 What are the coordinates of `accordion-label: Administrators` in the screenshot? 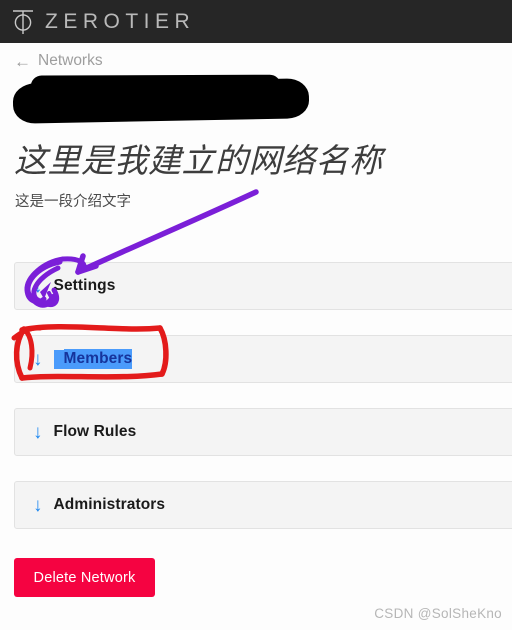 It's located at (109, 504).